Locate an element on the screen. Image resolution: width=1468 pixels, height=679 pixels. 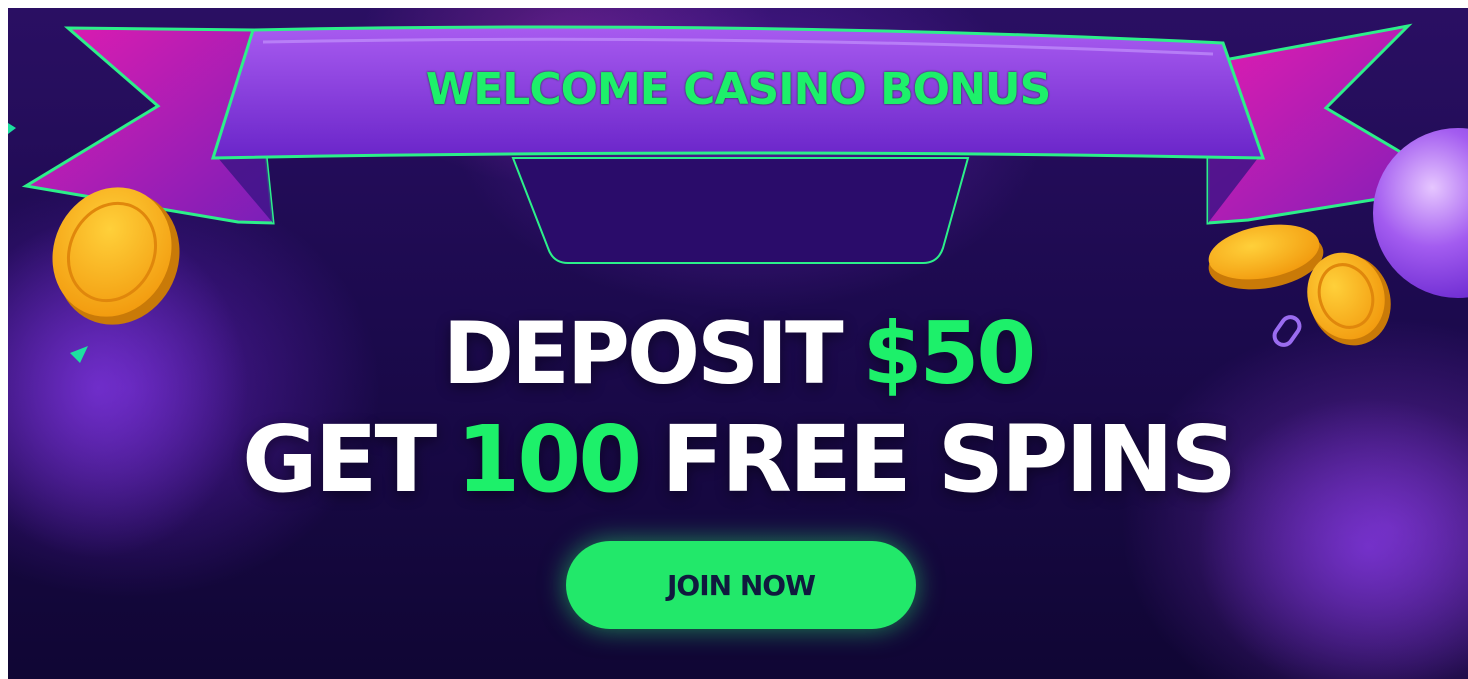
spins-count: 100 is located at coordinates (549, 459).